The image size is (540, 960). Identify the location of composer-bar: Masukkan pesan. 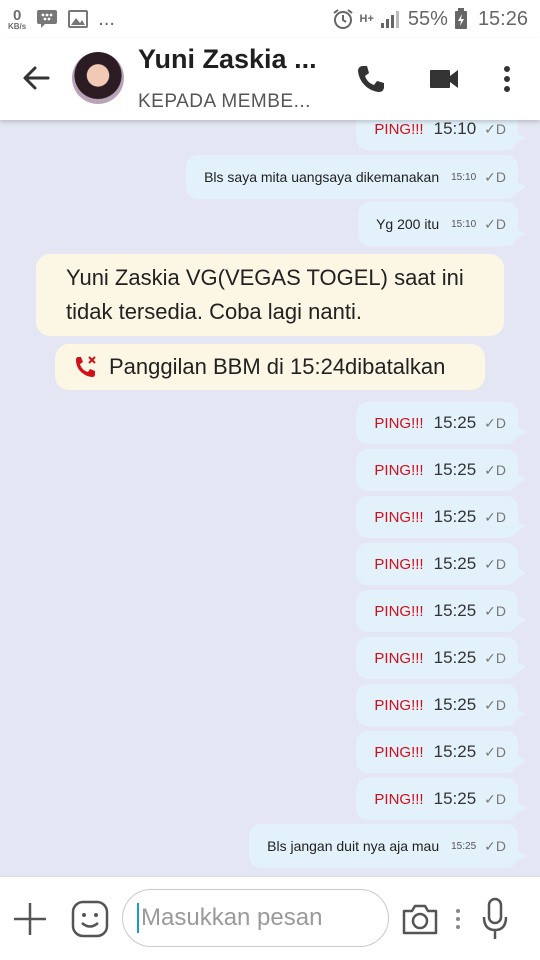
(270, 918).